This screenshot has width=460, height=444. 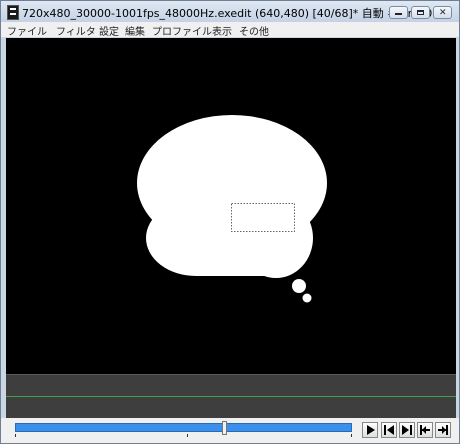 I want to click on menu-bar: ファイル フィルタ 設定 編集 プロファイル 表示 その他, so click(x=230, y=30).